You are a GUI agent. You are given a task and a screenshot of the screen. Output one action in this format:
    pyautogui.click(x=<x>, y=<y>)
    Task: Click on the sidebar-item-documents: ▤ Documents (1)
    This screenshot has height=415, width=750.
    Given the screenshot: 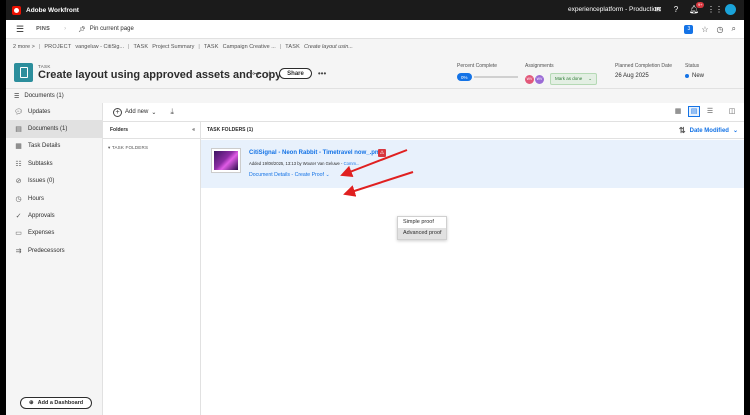 What is the action you would take?
    pyautogui.click(x=54, y=129)
    